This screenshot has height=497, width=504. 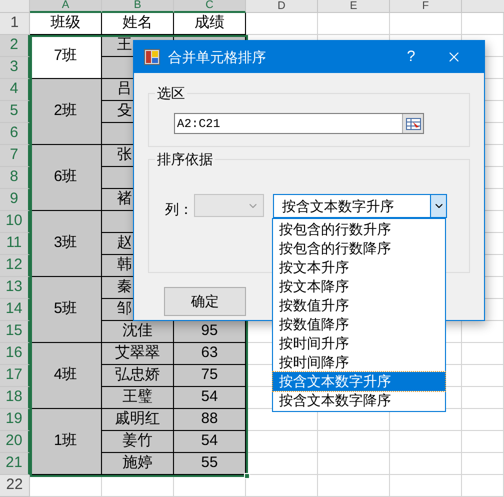 What do you see at coordinates (282, 6) in the screenshot?
I see `column-header: D` at bounding box center [282, 6].